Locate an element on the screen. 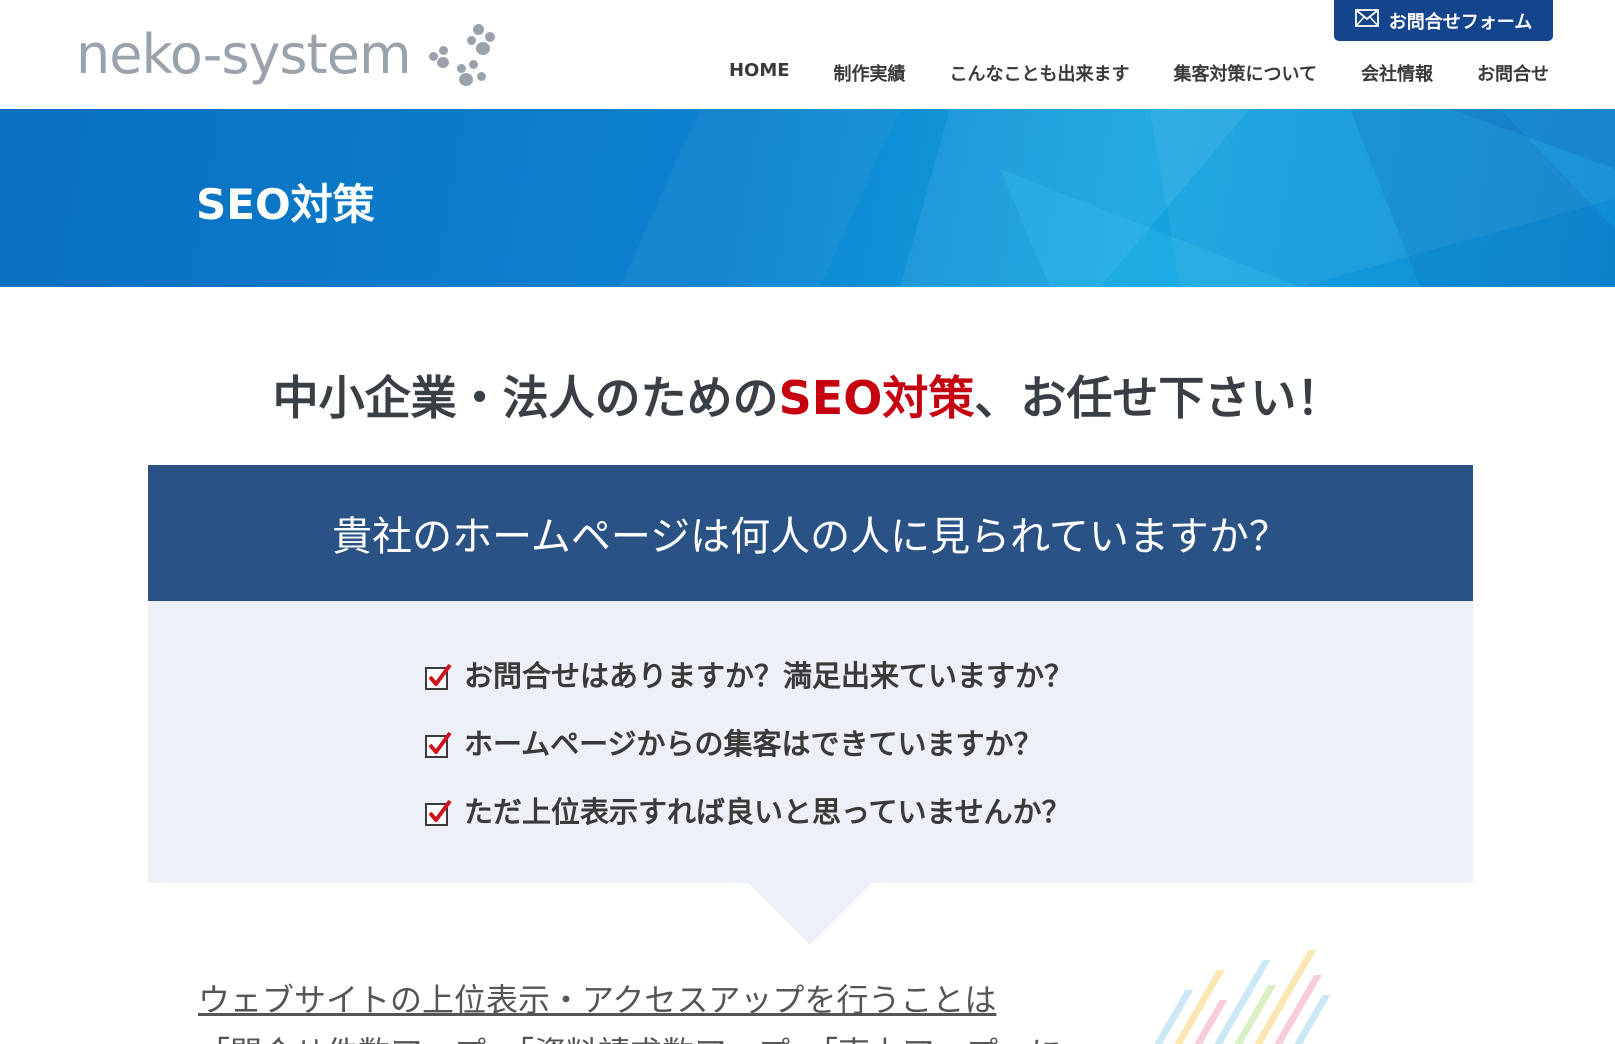 The height and width of the screenshot is (1044, 1615). checklist-item-text: ホームページからの集客はできていますか？ is located at coordinates (753, 744).